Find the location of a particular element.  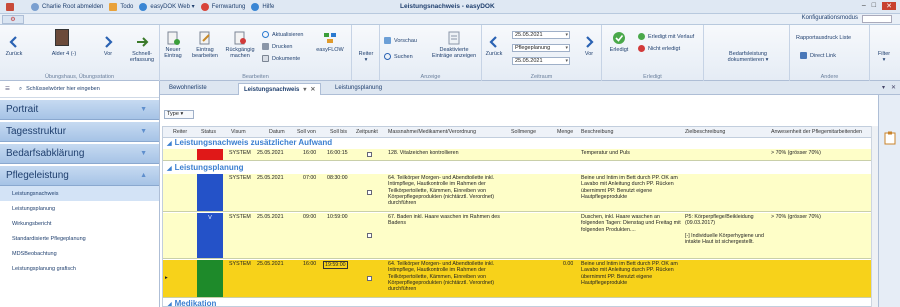

section-bedarfsabklaerung: Bedarfsabklärung ▼ is located at coordinates (79, 154).